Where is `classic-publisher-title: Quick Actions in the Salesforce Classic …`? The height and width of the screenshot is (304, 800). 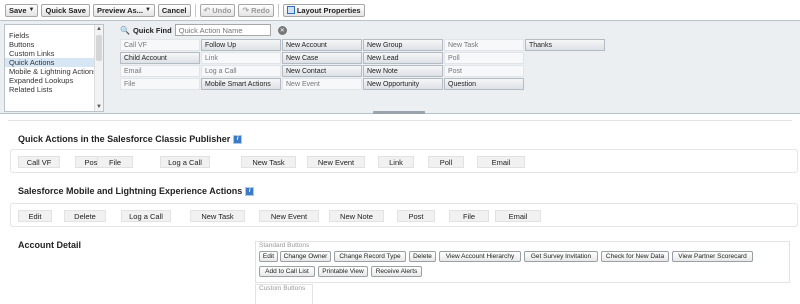 classic-publisher-title: Quick Actions in the Salesforce Classic … is located at coordinates (130, 139).